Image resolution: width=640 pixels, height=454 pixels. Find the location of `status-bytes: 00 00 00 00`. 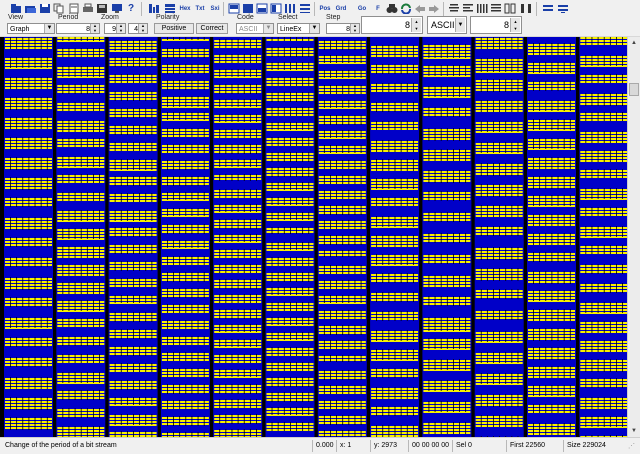

status-bytes: 00 00 00 00 is located at coordinates (429, 446).